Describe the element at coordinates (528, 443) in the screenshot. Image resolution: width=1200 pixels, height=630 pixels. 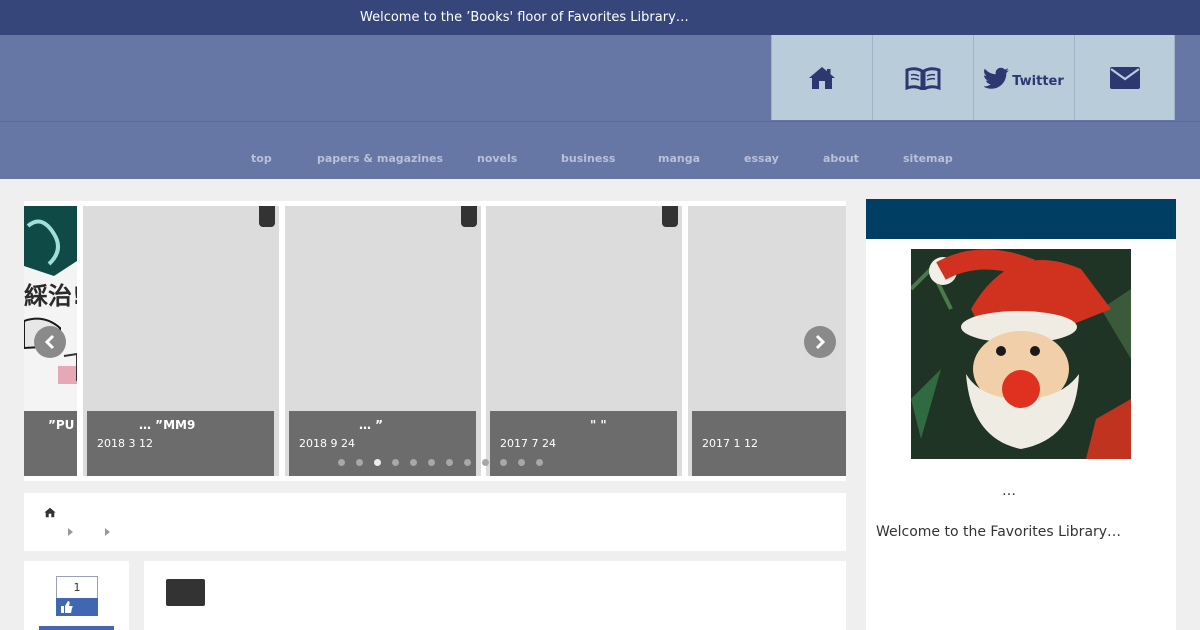
I see `slide-date: 2017 7 24` at that location.